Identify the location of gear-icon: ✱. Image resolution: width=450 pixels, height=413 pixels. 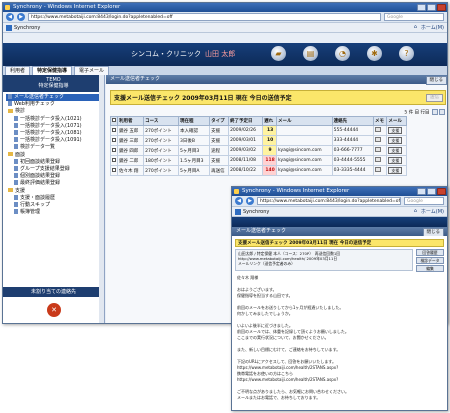
(374, 53).